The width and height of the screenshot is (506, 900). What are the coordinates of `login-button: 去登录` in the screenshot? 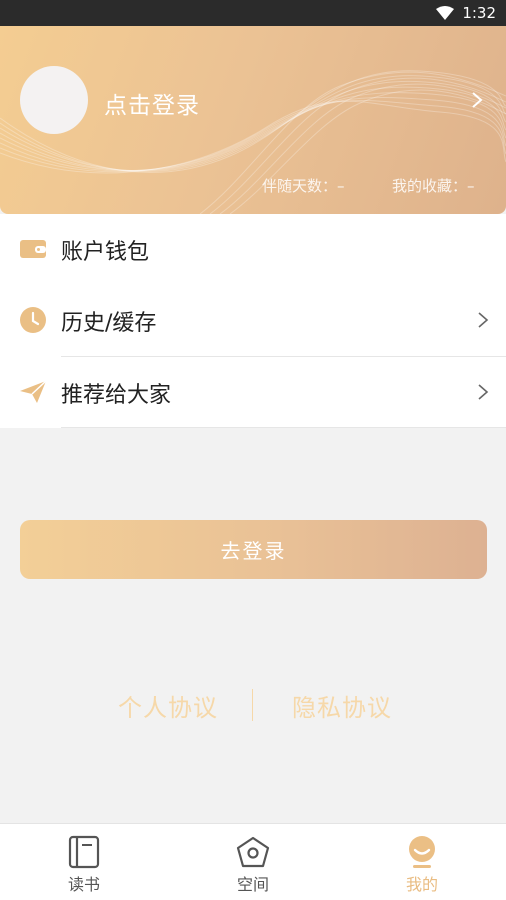 It's located at (253, 549).